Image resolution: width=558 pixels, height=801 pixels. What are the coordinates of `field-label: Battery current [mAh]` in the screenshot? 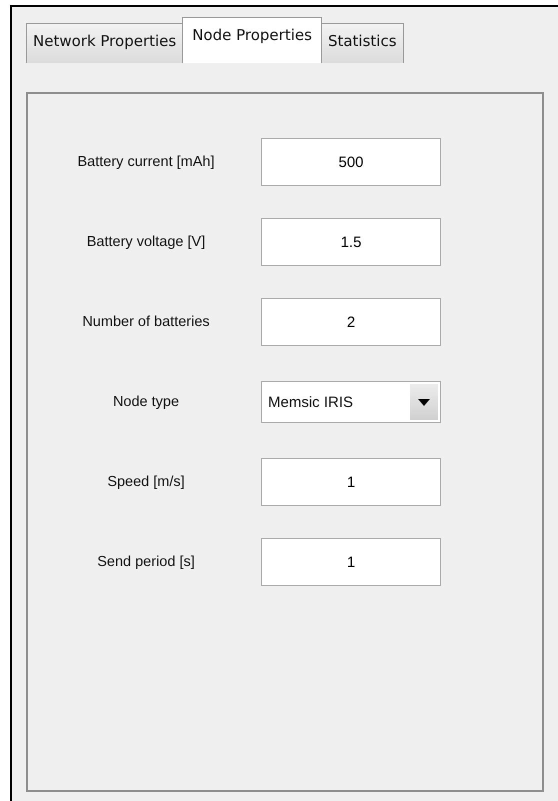 It's located at (146, 162).